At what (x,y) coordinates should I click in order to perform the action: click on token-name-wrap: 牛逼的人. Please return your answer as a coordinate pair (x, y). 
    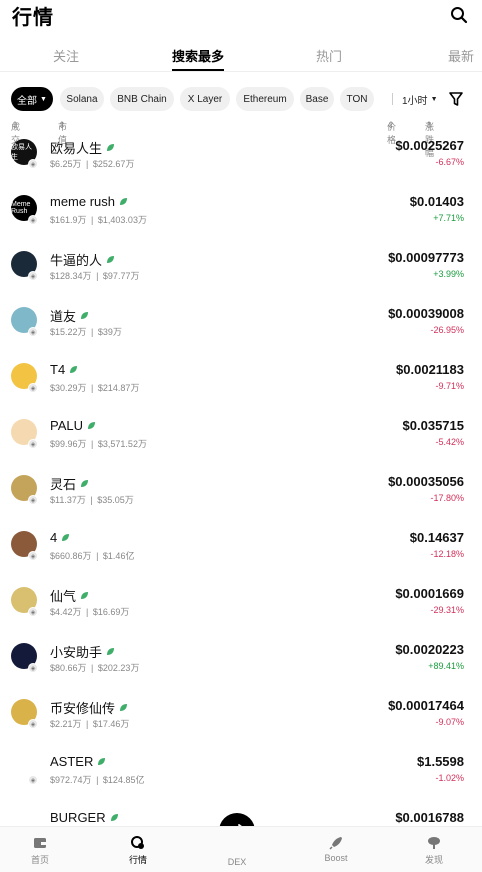
    Looking at the image, I should click on (83, 259).